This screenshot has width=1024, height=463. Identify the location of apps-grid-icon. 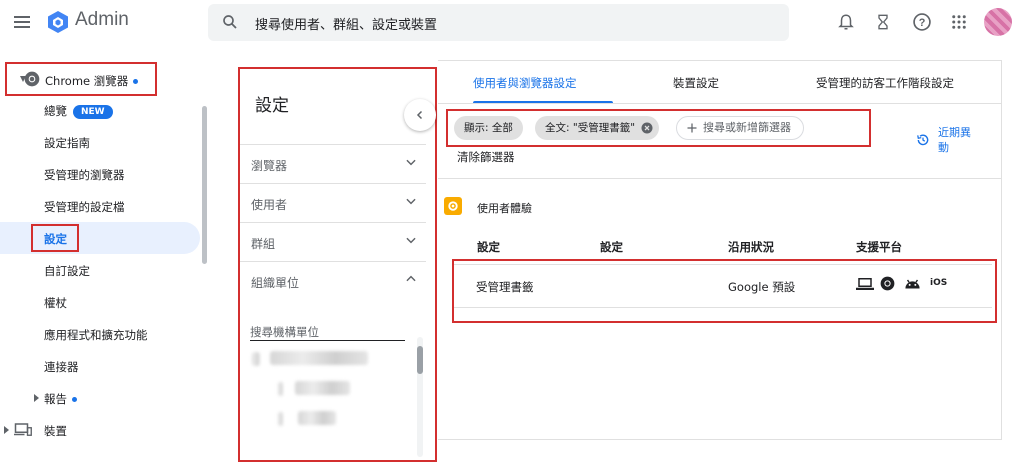
(959, 22).